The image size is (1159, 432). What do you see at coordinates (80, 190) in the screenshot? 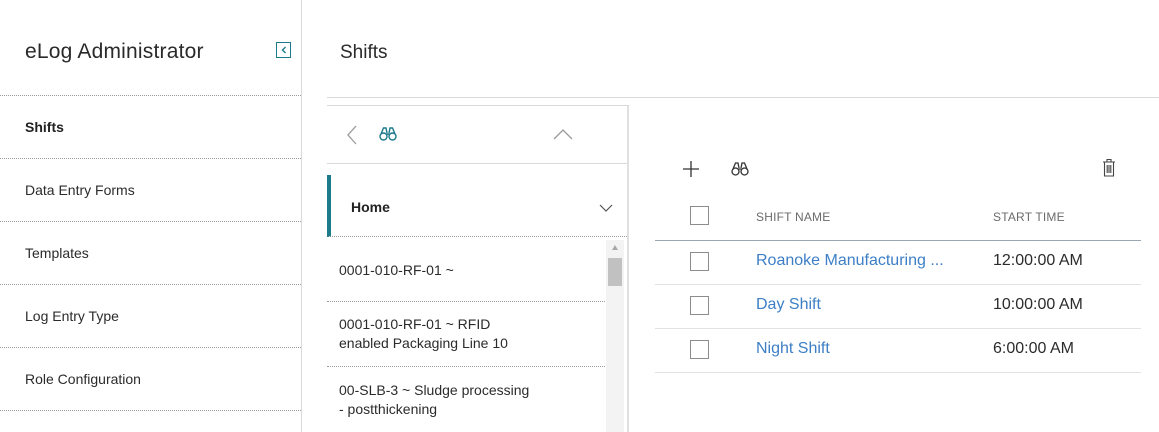
I see `sidebar-item-label: Data Entry Forms` at bounding box center [80, 190].